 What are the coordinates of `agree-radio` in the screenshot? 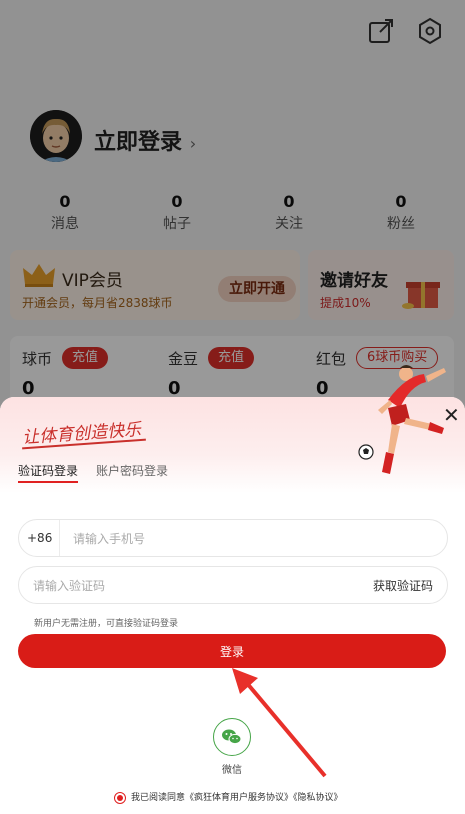 It's located at (120, 797).